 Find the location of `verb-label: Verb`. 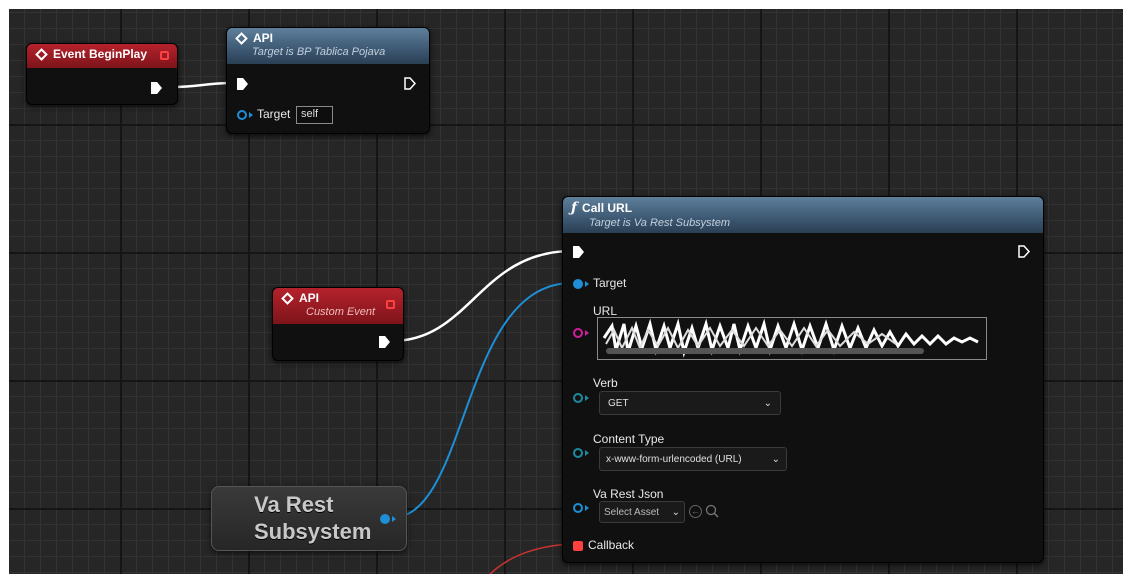

verb-label: Verb is located at coordinates (605, 383).